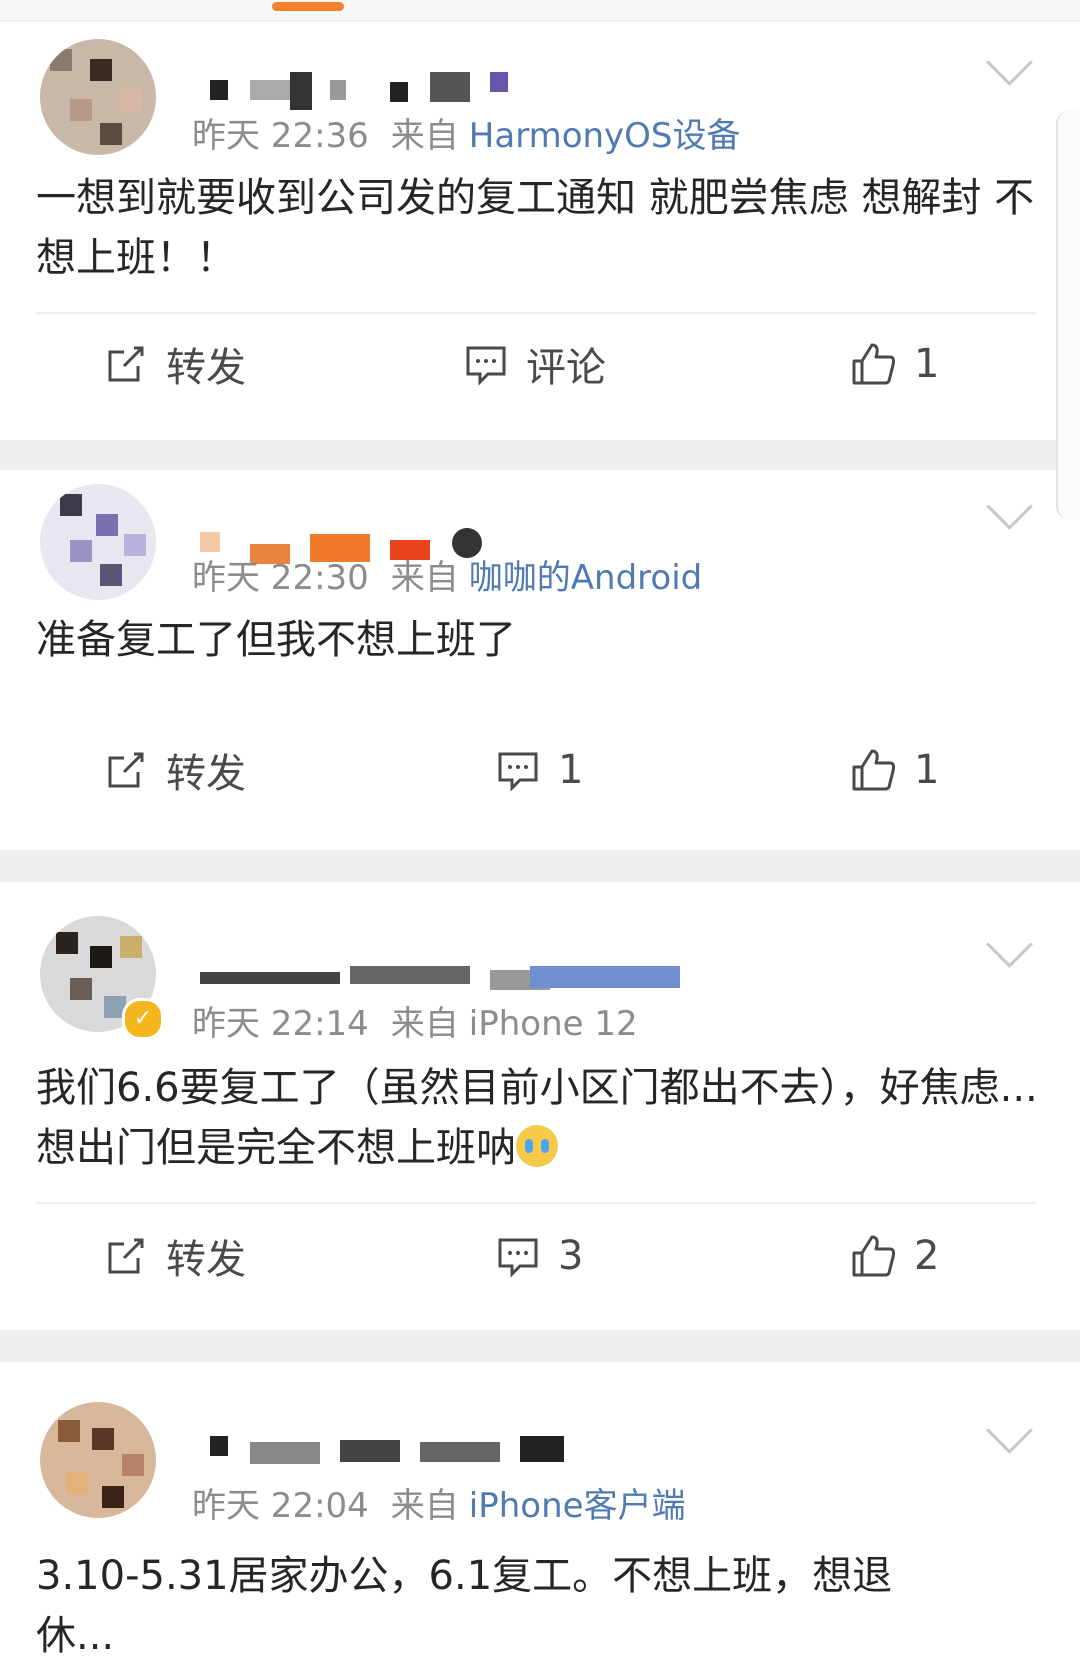  What do you see at coordinates (1068, 315) in the screenshot?
I see `scrollbar` at bounding box center [1068, 315].